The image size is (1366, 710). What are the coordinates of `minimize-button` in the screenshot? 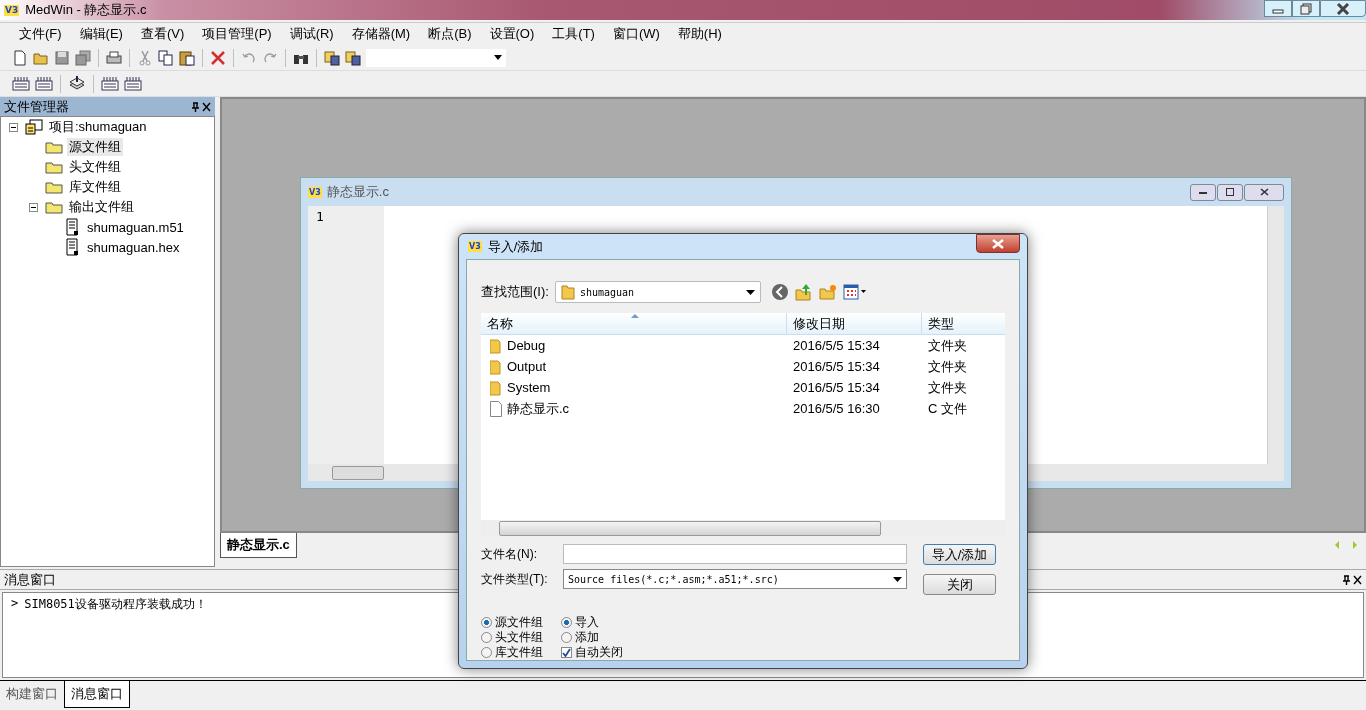 It's located at (1203, 192).